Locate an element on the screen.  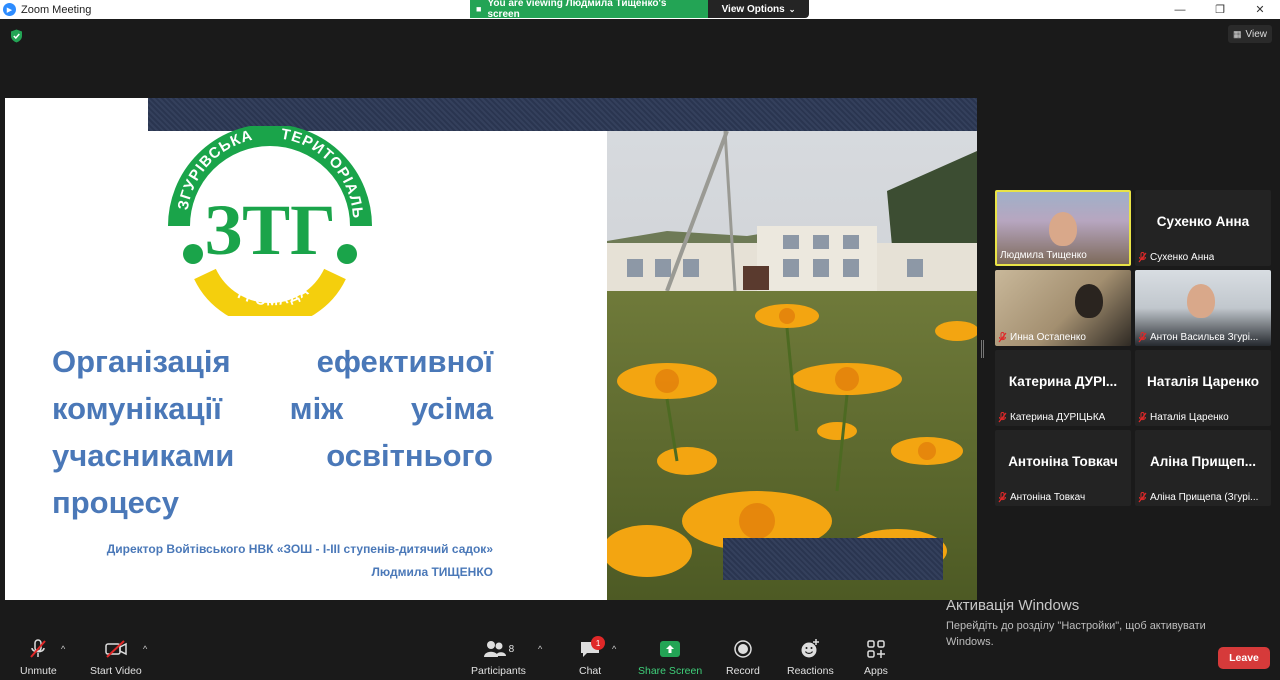
start-video-button: Start Video is located at coordinates (116, 657).